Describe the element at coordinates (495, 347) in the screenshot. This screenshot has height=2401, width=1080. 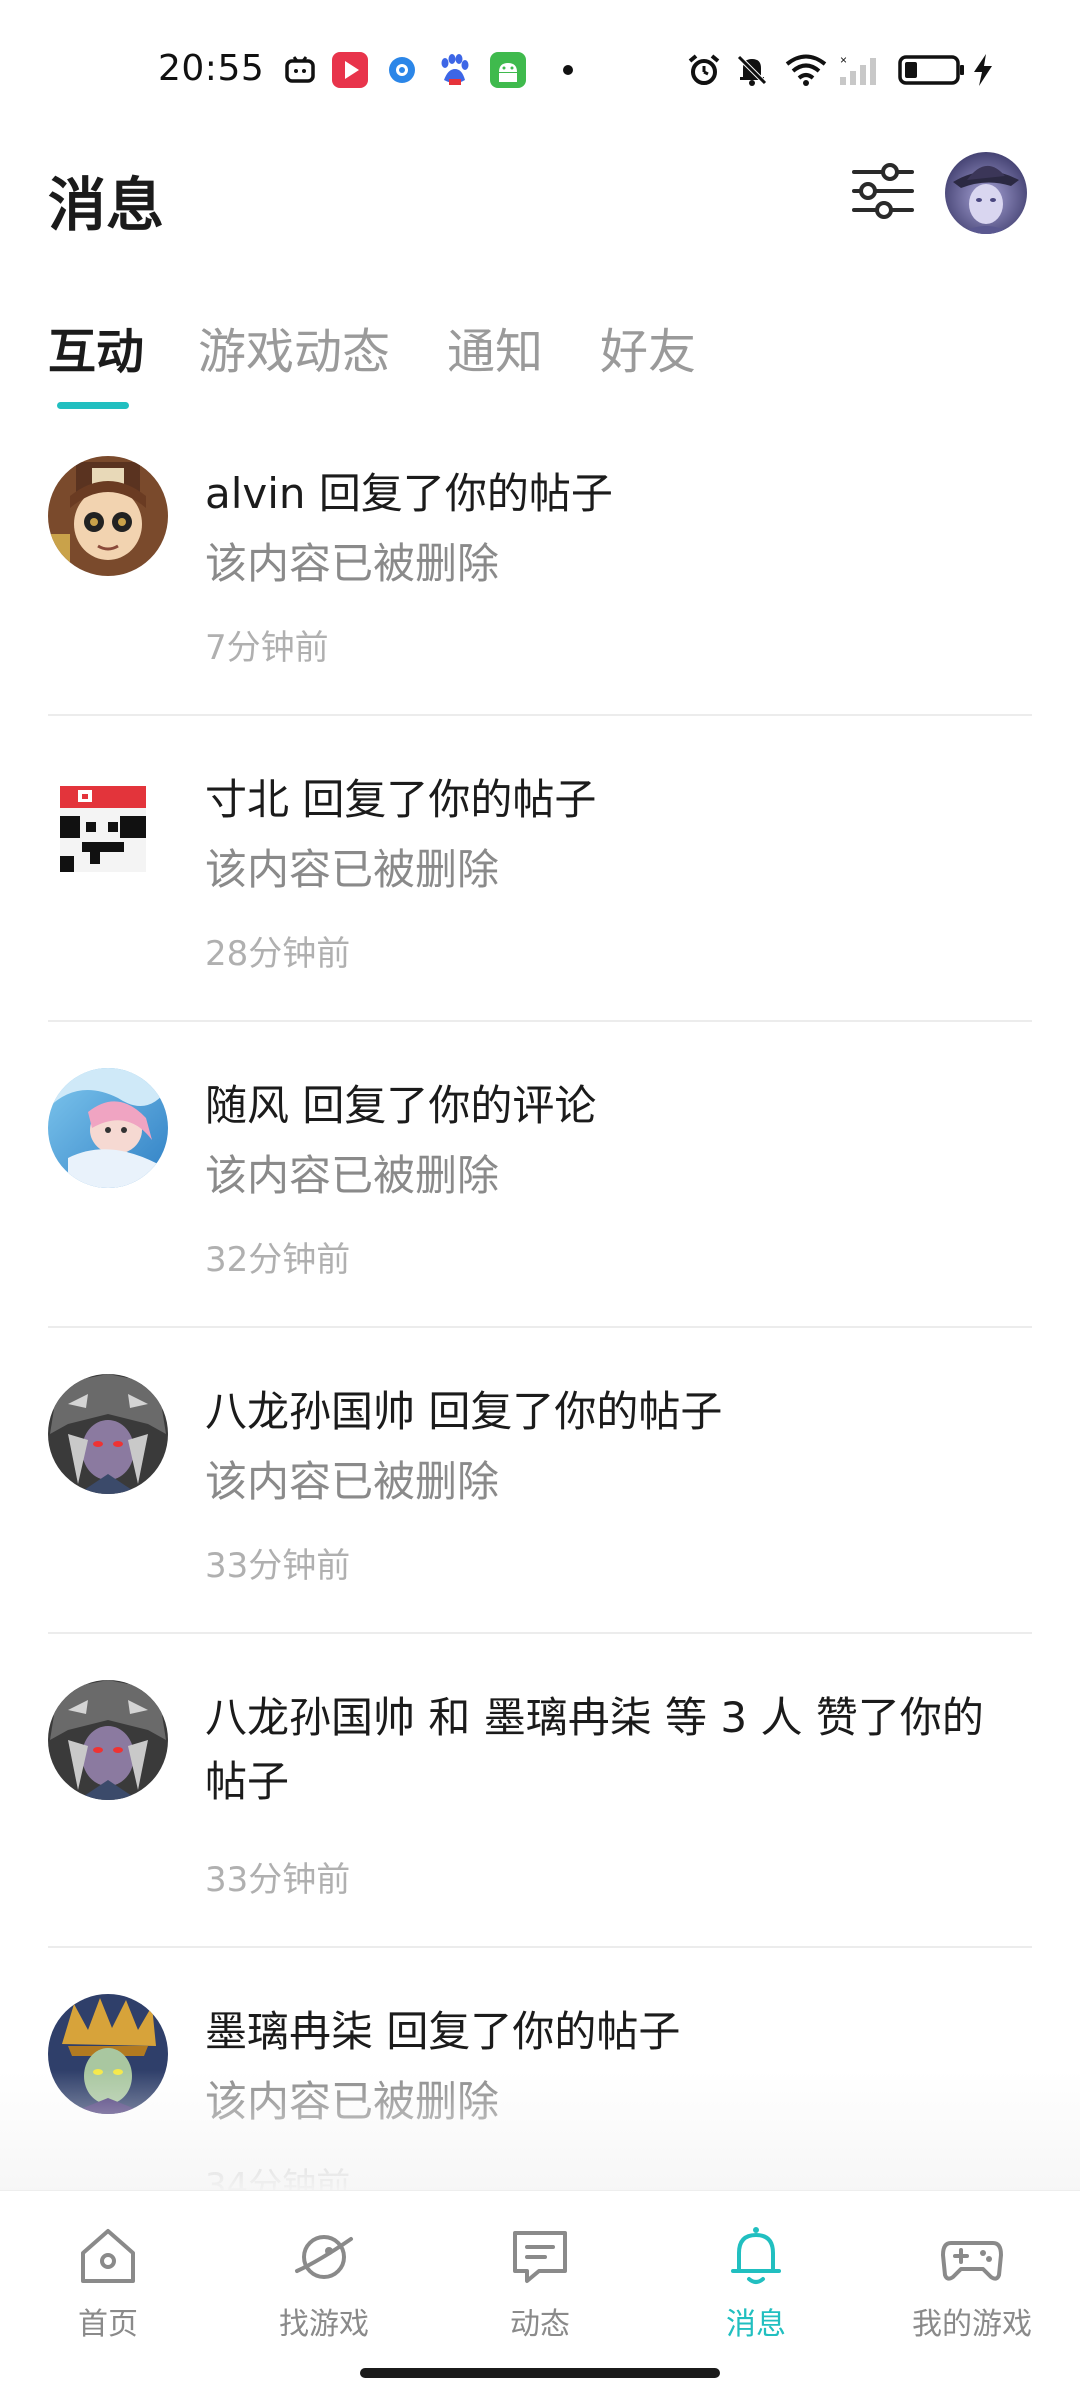
I see `tab-notifications: 通知` at that location.